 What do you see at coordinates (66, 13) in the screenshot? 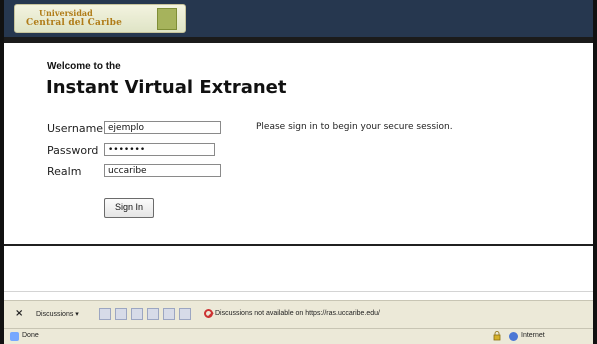
I see `logo-line-1: Universidad` at bounding box center [66, 13].